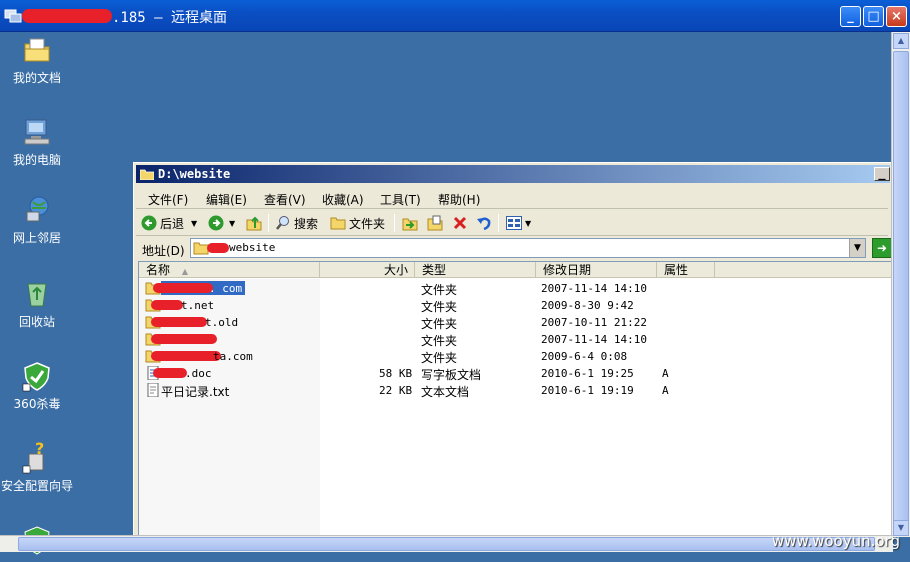  Describe the element at coordinates (158, 270) in the screenshot. I see `column-name-label: 名称` at that location.